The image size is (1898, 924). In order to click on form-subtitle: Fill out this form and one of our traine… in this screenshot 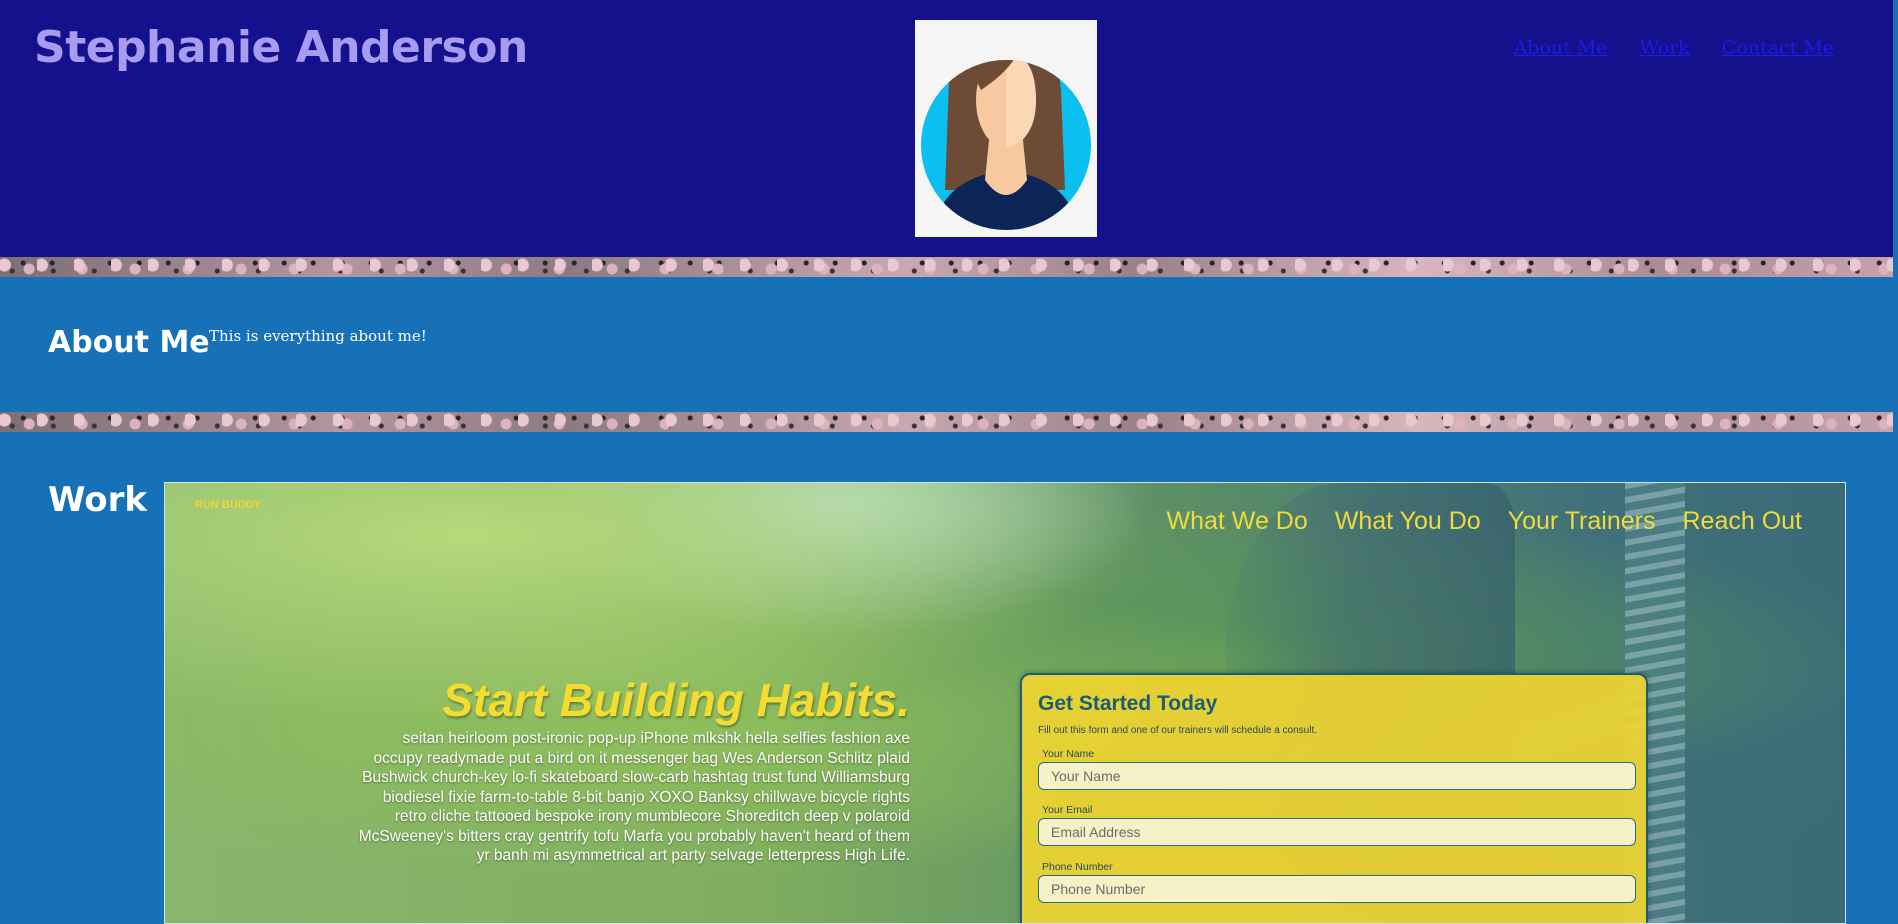, I will do `click(1178, 730)`.